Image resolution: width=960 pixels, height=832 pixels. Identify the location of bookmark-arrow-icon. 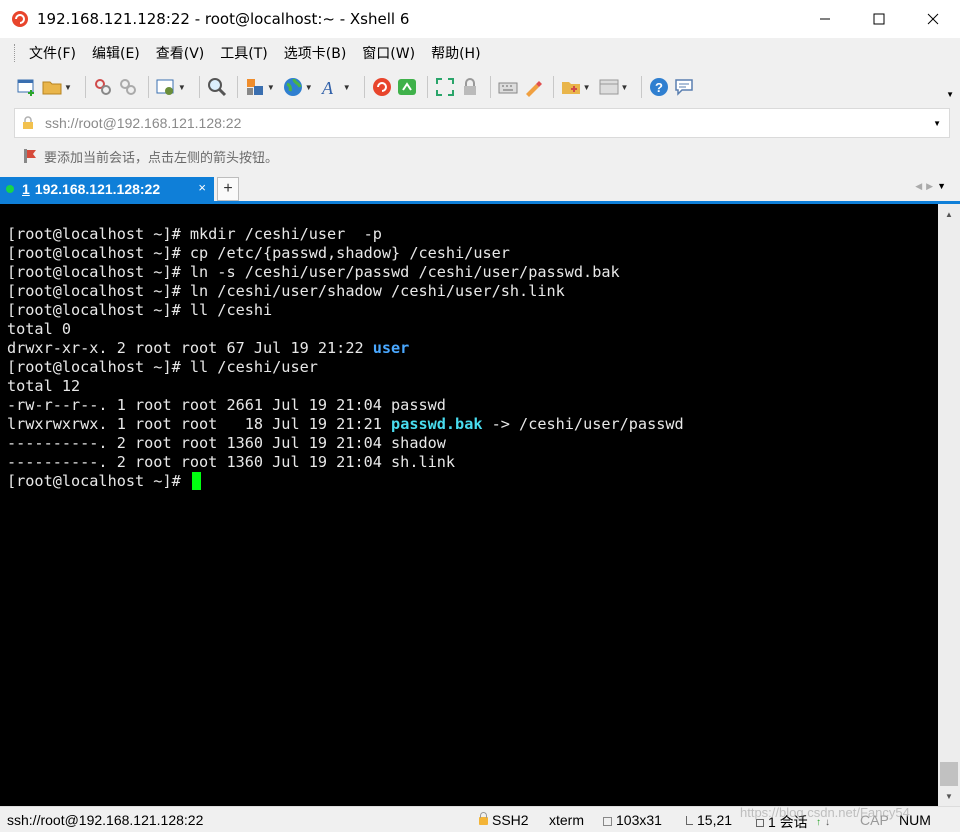
(30, 156).